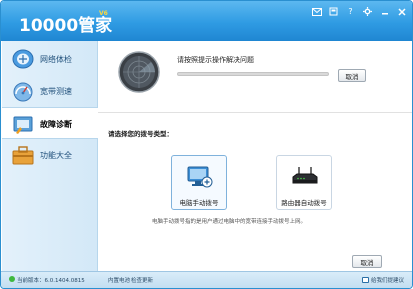  What do you see at coordinates (56, 91) in the screenshot?
I see `sidebar-item-label: 宽带测速` at bounding box center [56, 91].